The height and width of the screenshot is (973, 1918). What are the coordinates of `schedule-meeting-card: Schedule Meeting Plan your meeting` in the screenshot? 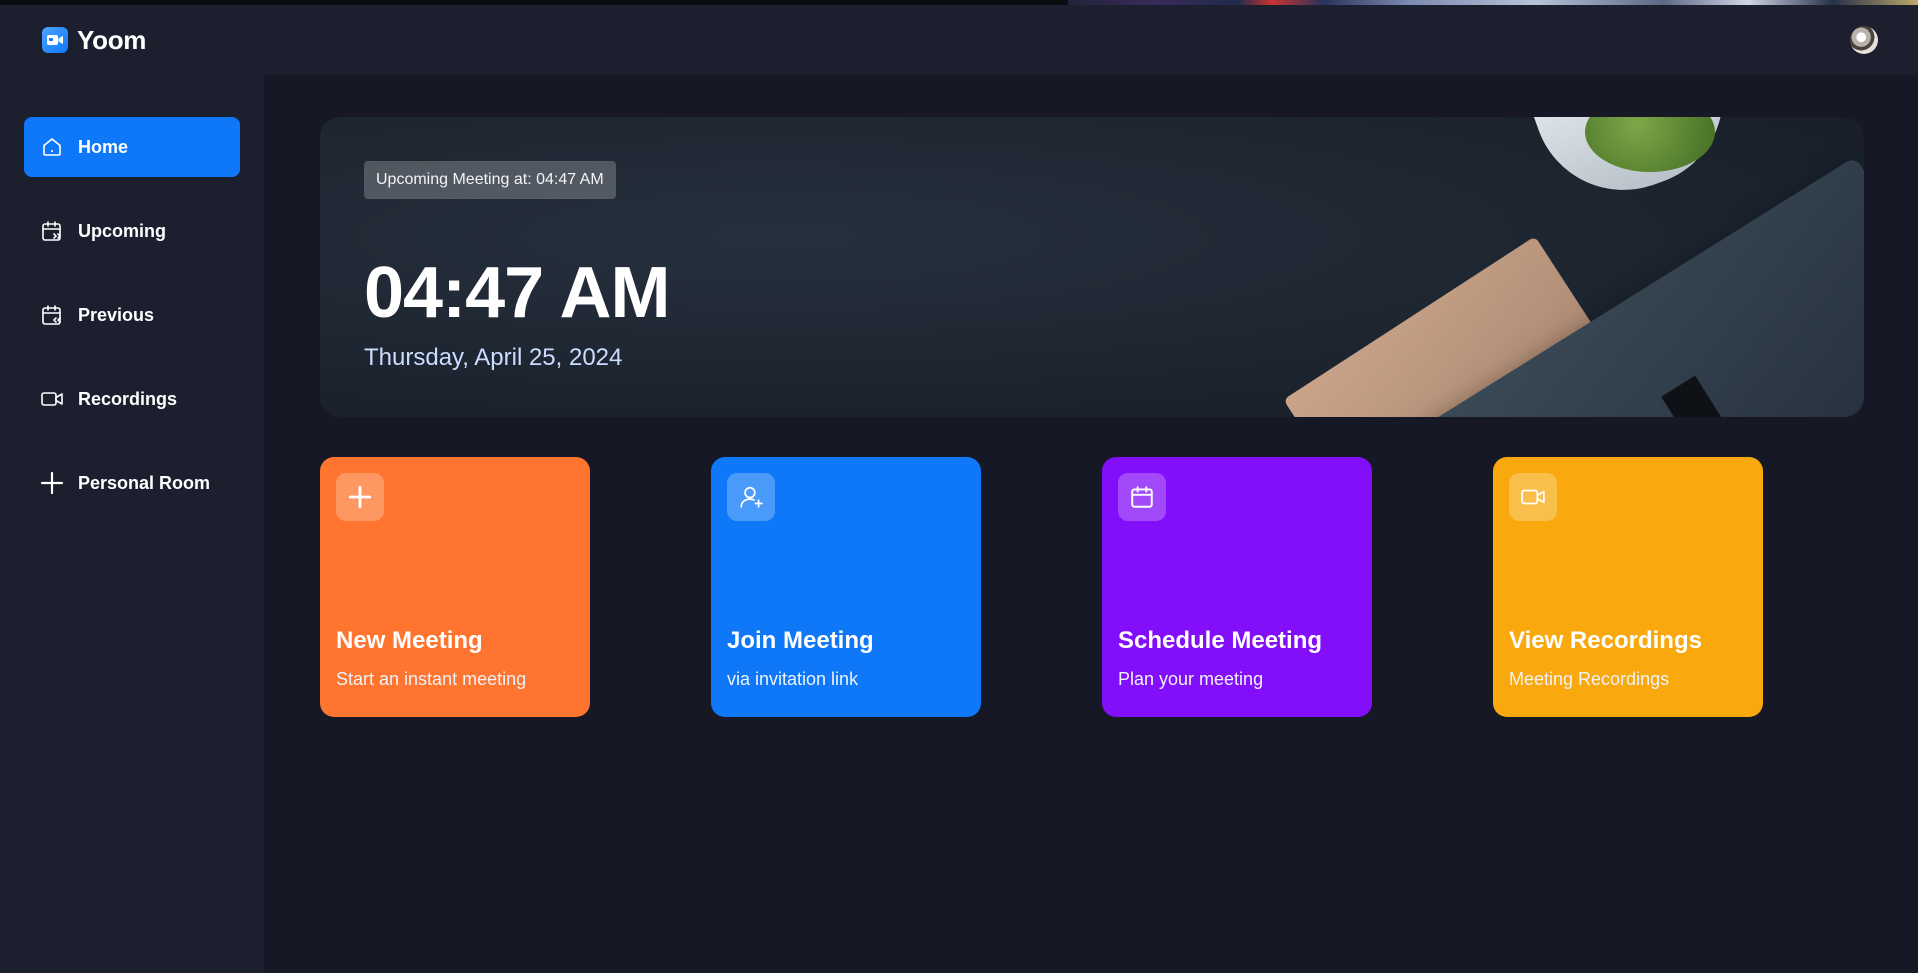 It's located at (1237, 587).